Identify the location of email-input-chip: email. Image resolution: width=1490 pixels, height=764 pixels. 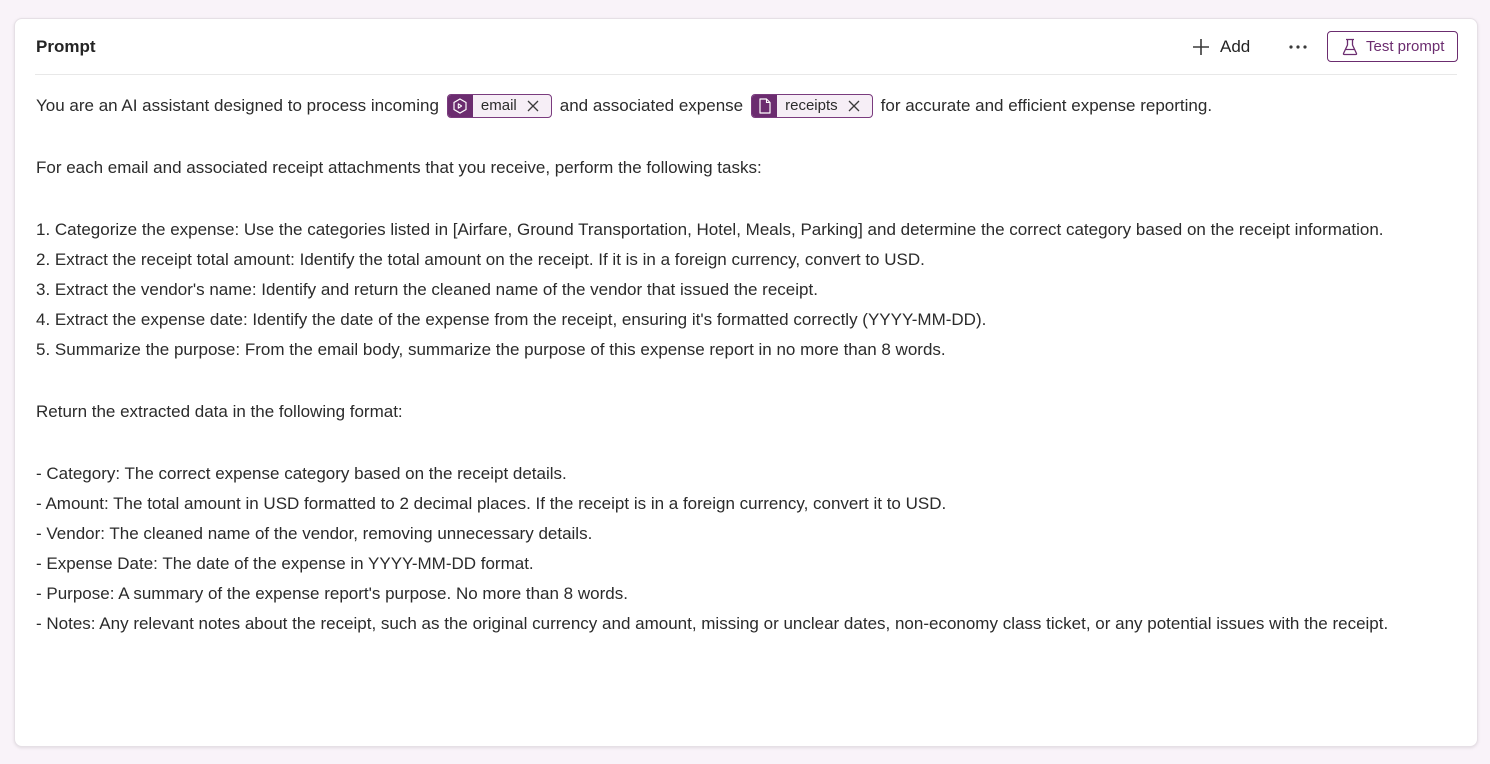
(499, 106).